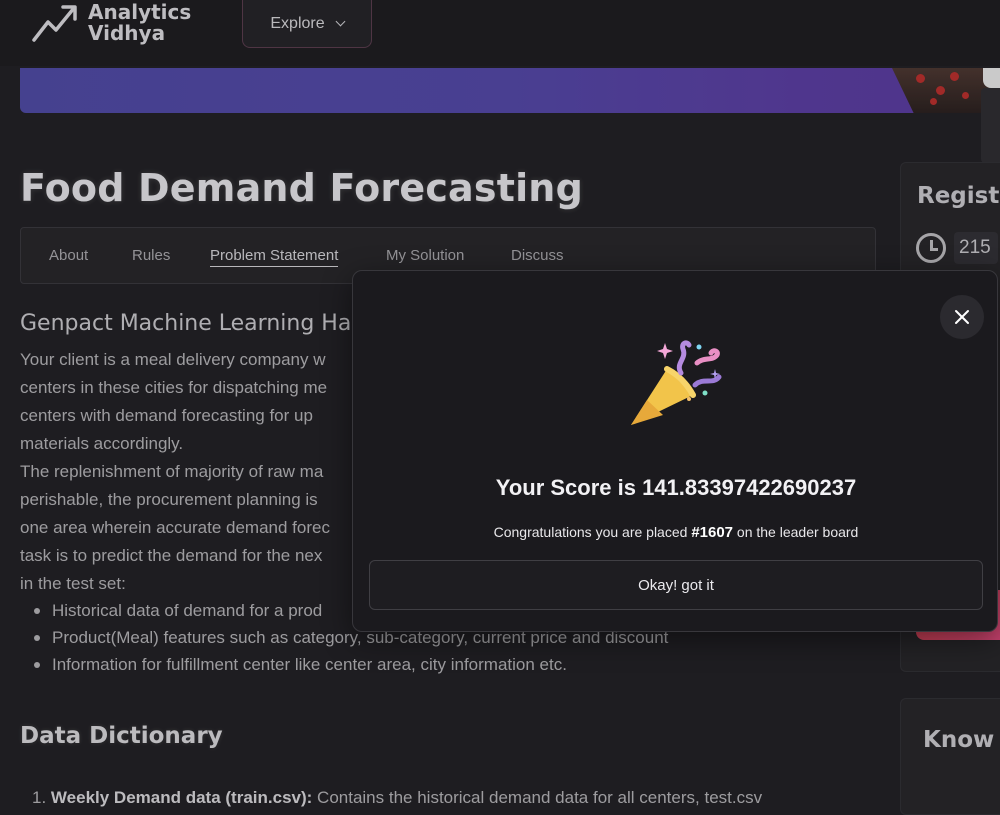 Image resolution: width=1000 pixels, height=815 pixels. Describe the element at coordinates (796, 532) in the screenshot. I see `rank-suffix: on the leader board` at that location.